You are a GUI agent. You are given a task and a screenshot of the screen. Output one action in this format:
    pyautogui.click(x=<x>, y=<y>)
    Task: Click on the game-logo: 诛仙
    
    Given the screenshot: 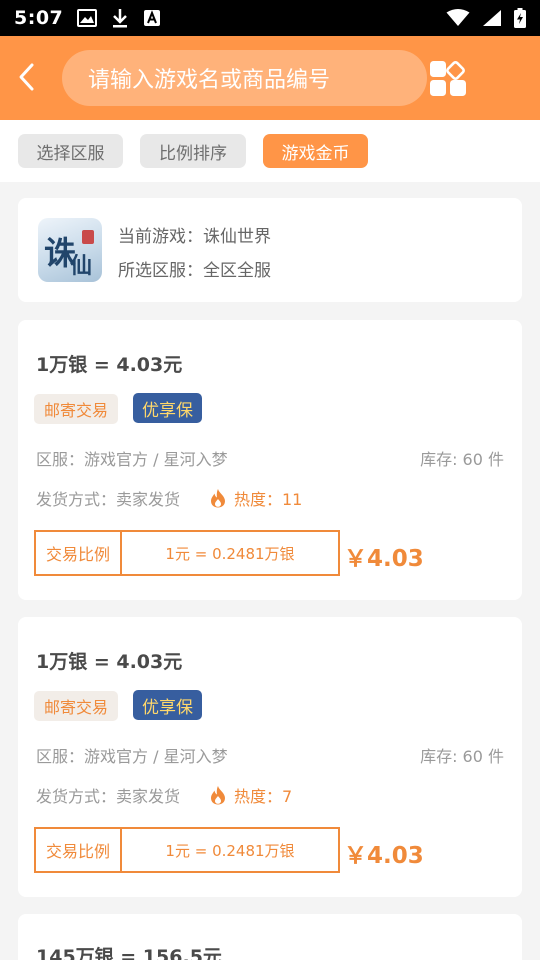 What is the action you would take?
    pyautogui.click(x=70, y=250)
    